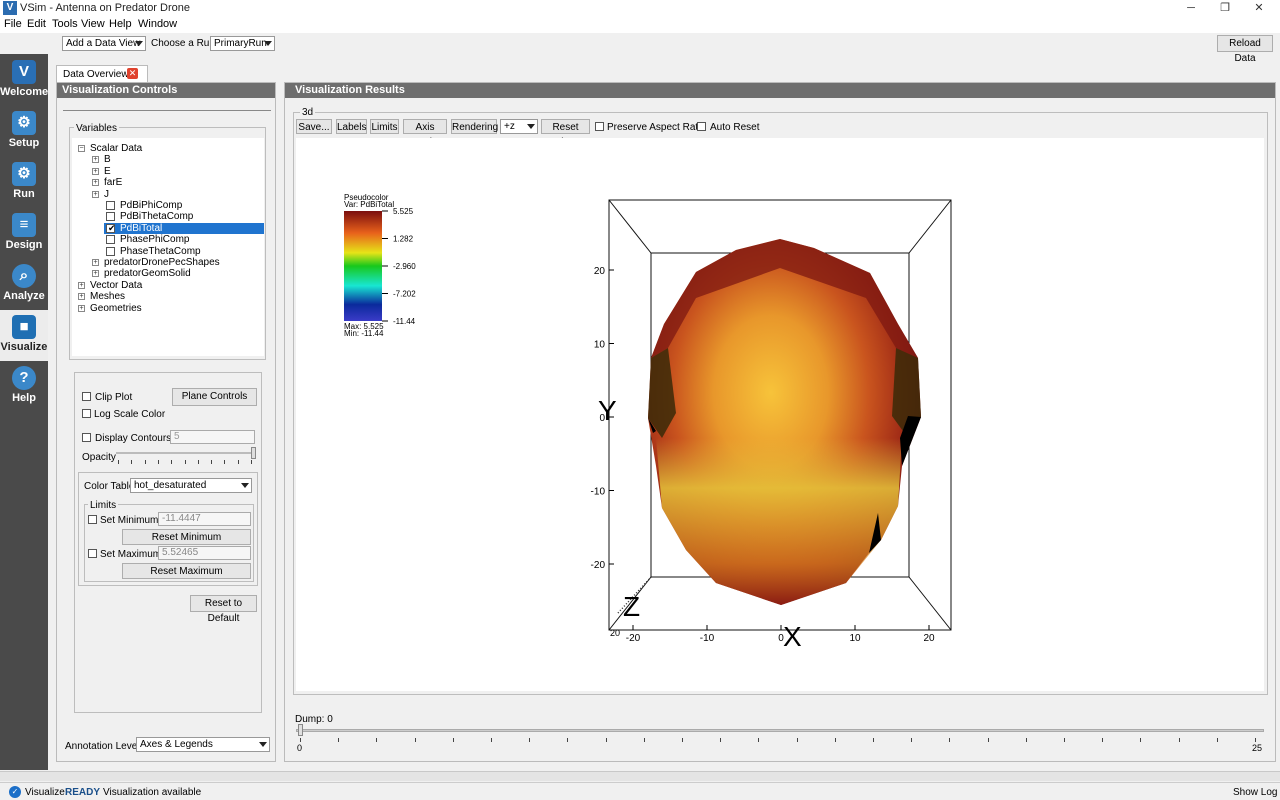  I want to click on auto-reset-checkbox, so click(701, 126).